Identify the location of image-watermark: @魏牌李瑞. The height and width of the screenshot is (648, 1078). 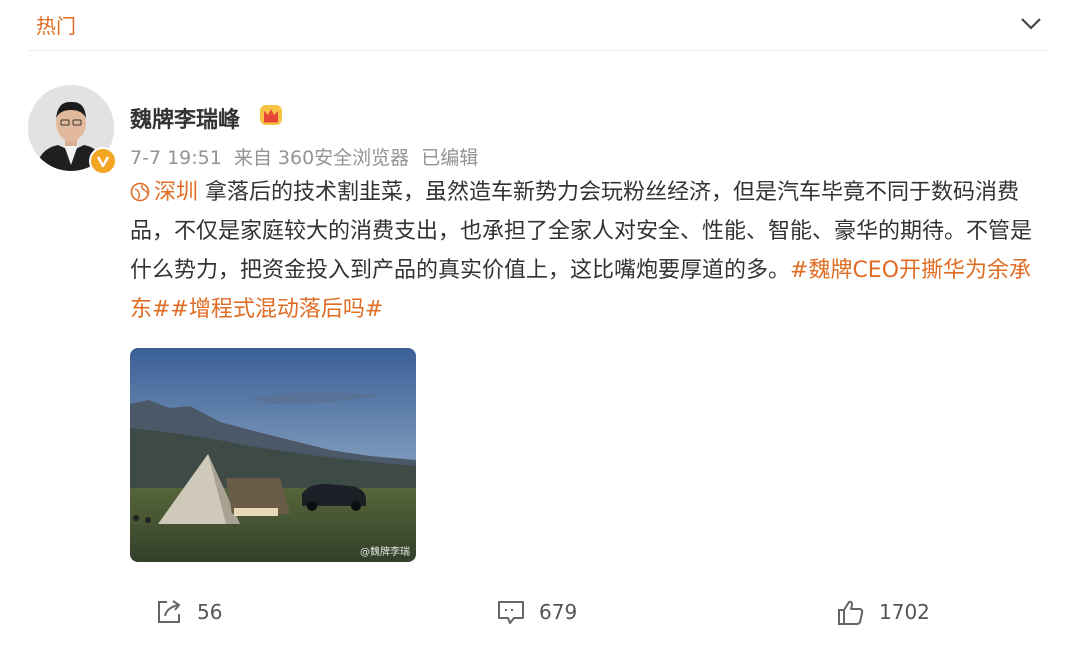
(385, 552).